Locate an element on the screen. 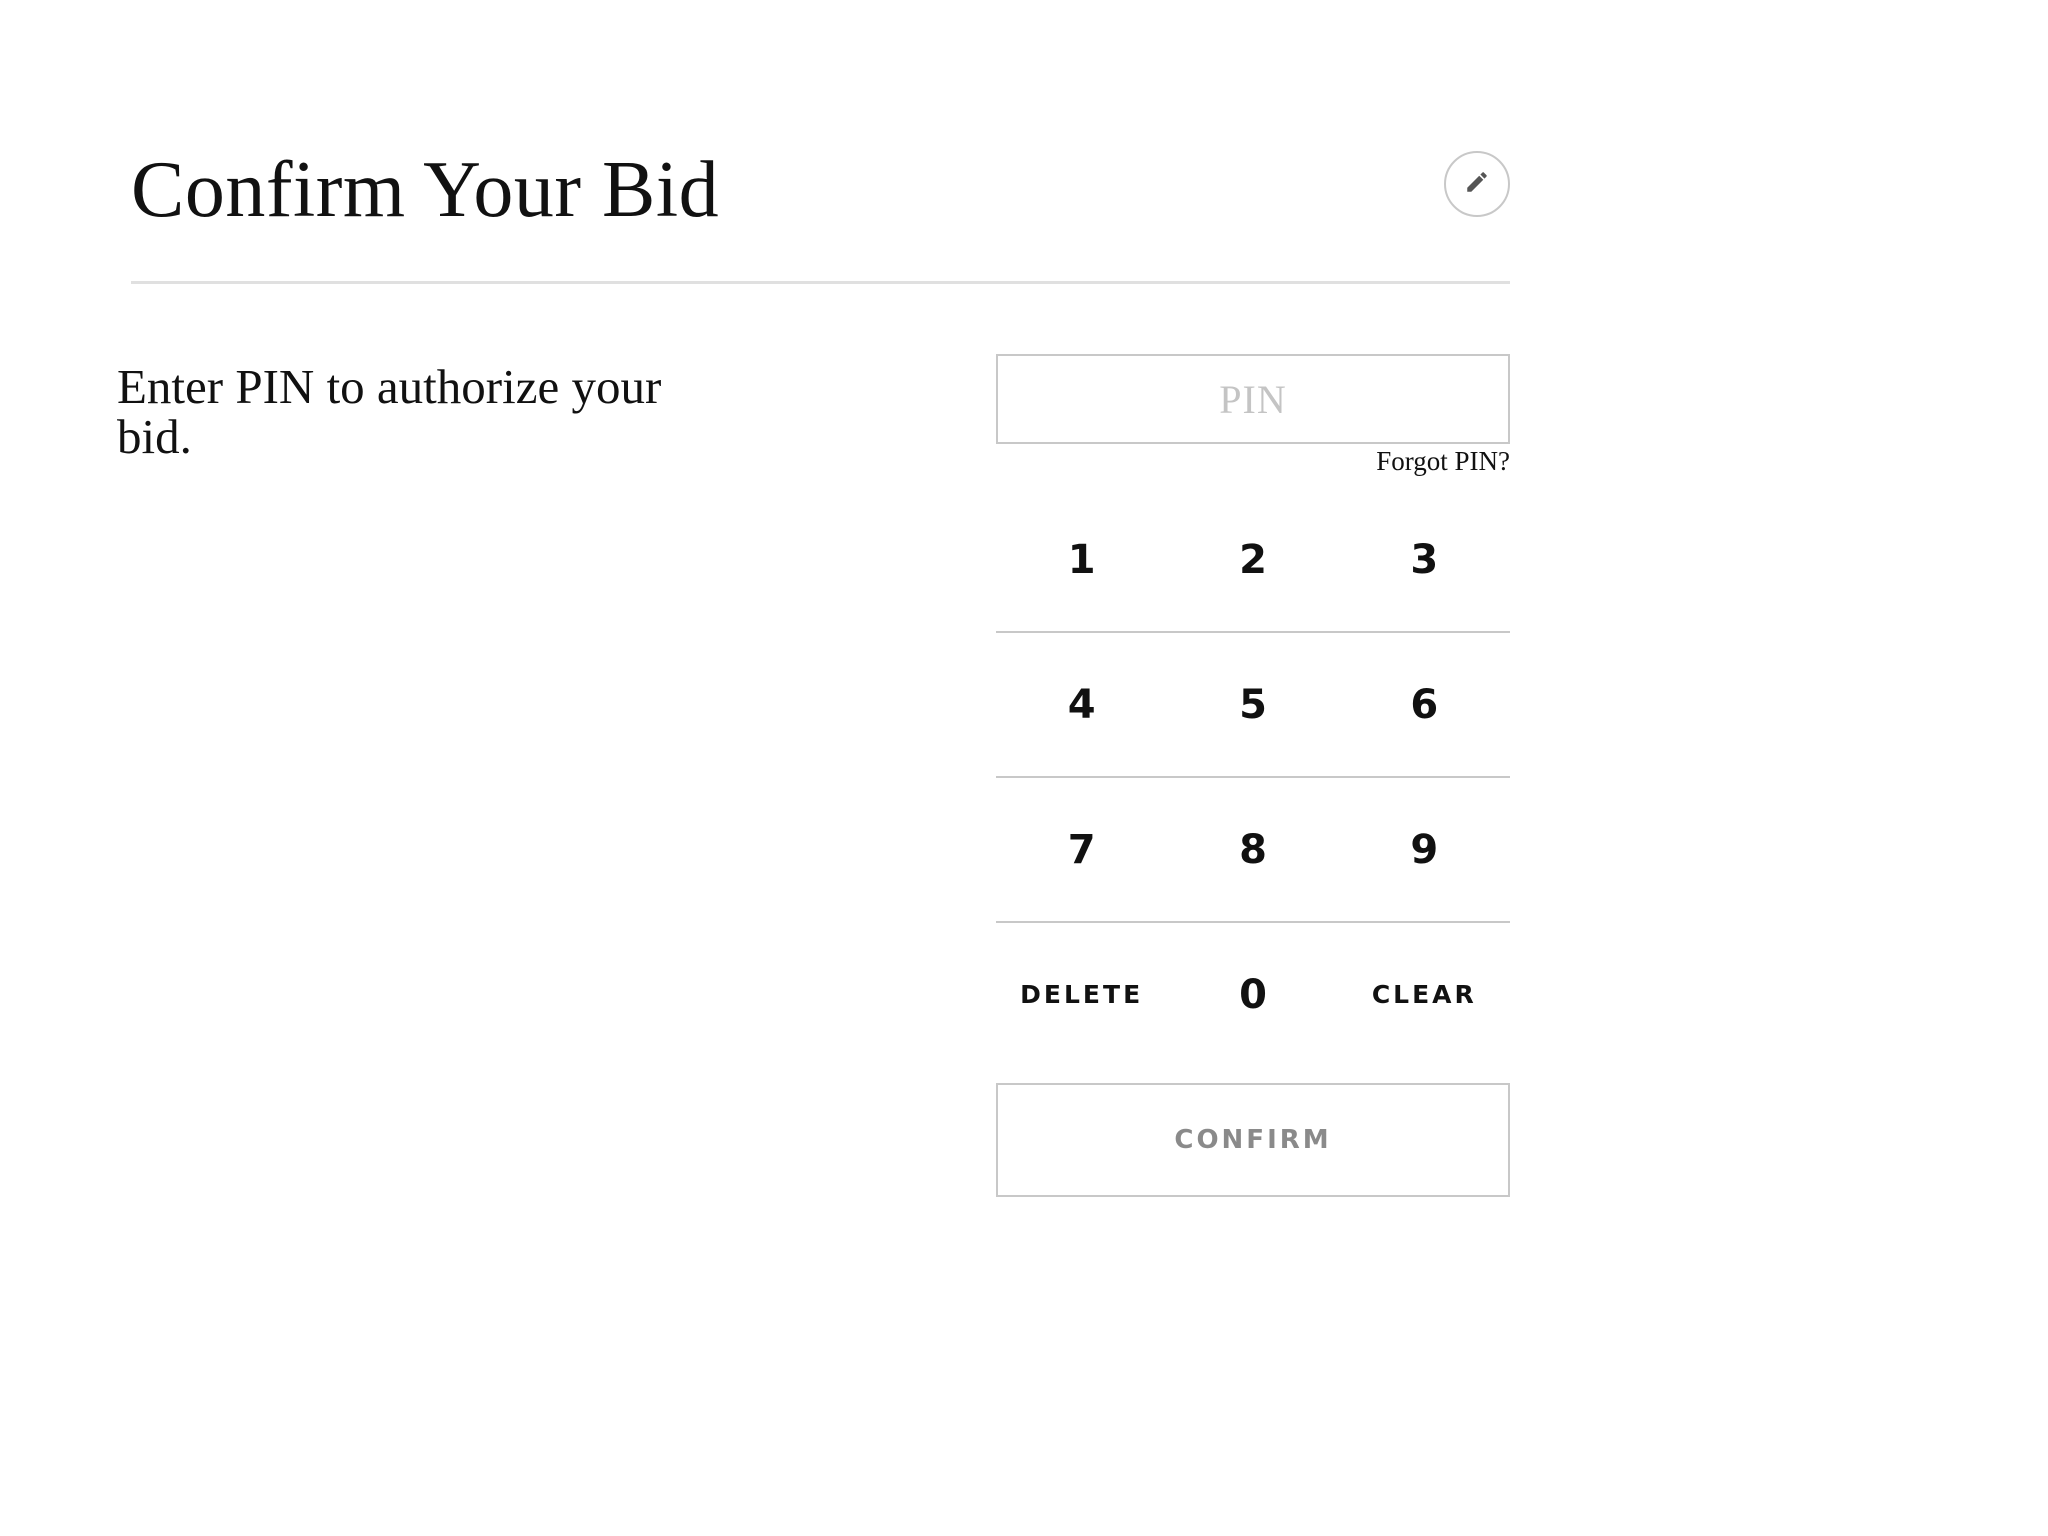 The width and height of the screenshot is (2048, 1536). key-5: 5 is located at coordinates (1252, 704).